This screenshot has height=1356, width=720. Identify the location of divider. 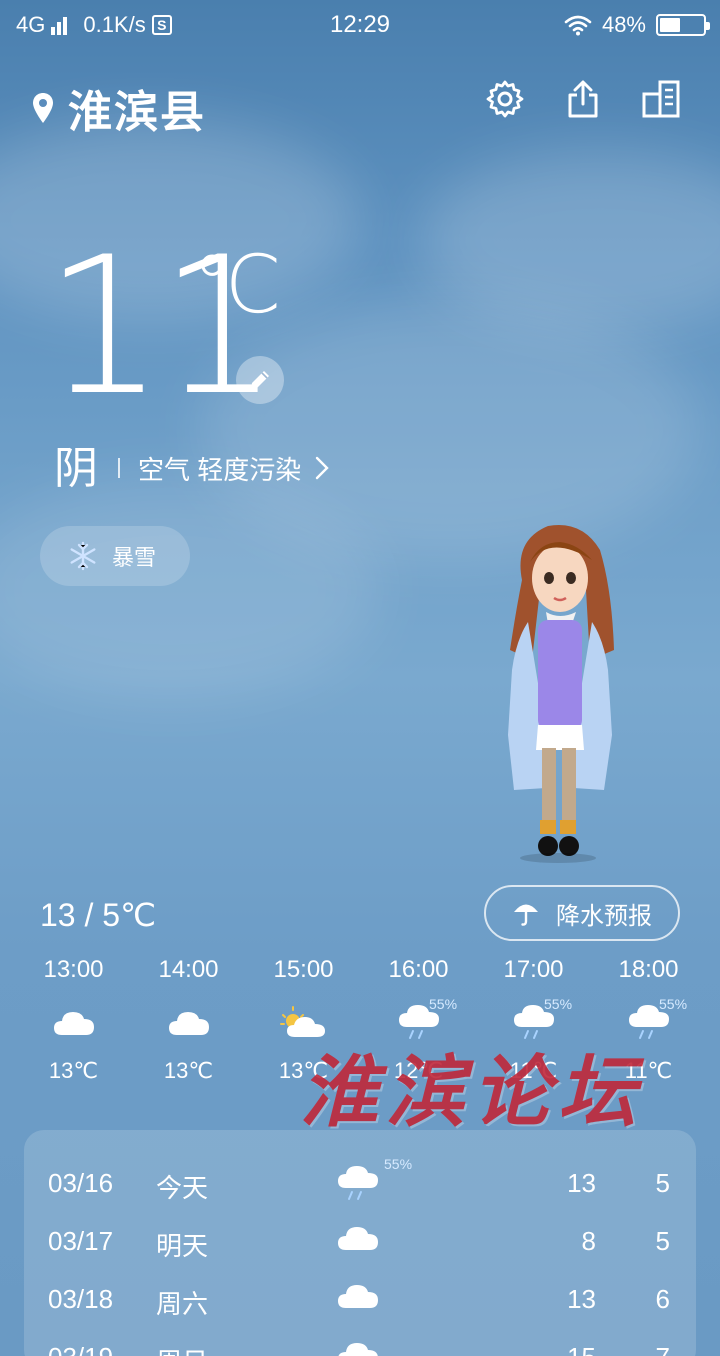
(119, 468).